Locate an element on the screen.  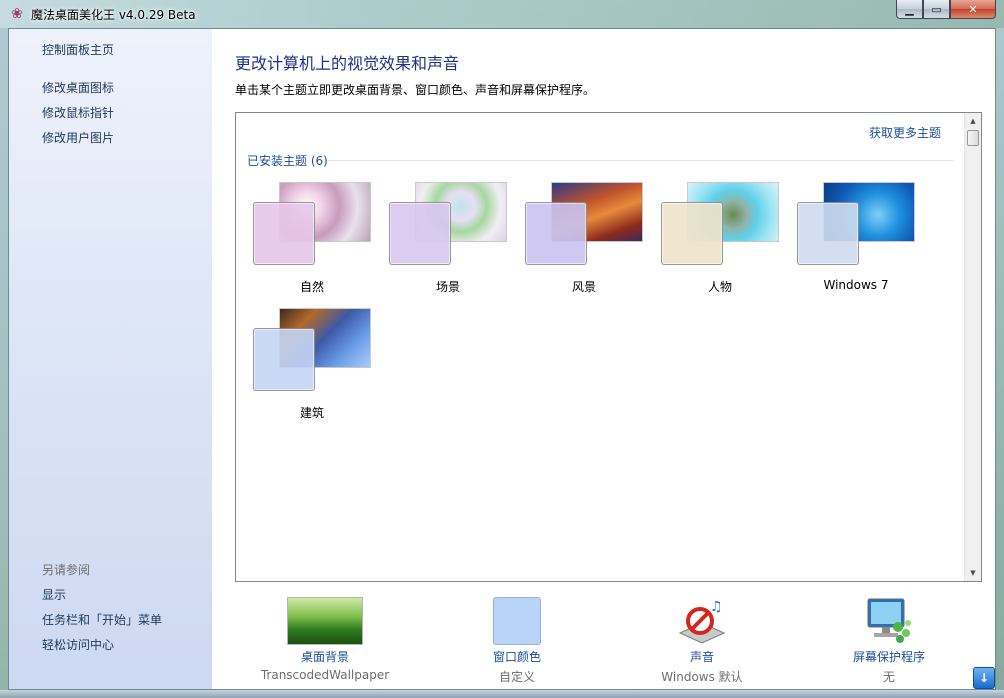
screensaver-label: 屏幕保护程序 is located at coordinates (888, 657).